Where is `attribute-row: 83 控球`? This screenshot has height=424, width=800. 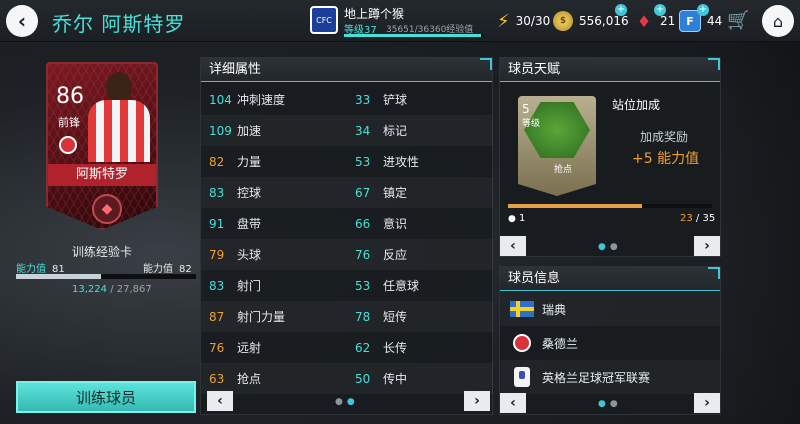
attribute-row: 83 控球 is located at coordinates (274, 192).